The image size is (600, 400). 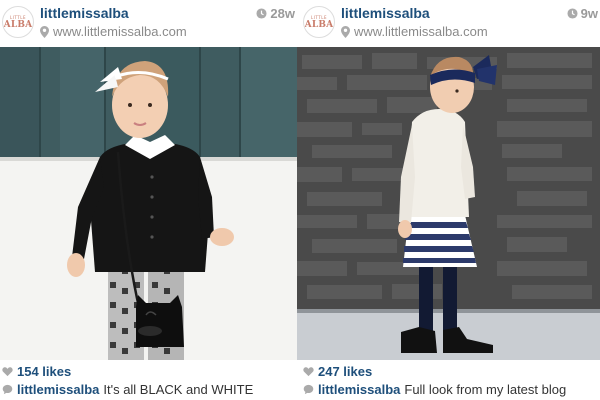 I want to click on caption: littlemissalba It's all BLACK and WHITE, so click(x=127, y=389).